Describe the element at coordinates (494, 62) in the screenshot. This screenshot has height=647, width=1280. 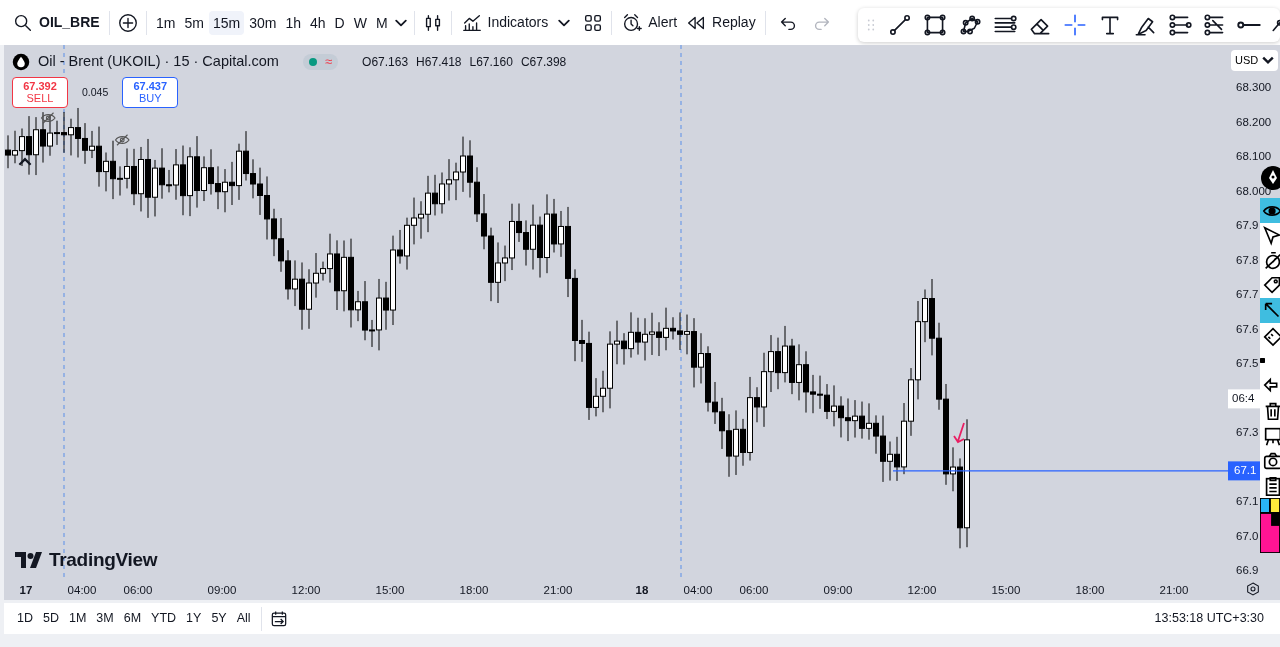
I see `ohlc-value: 67.160` at that location.